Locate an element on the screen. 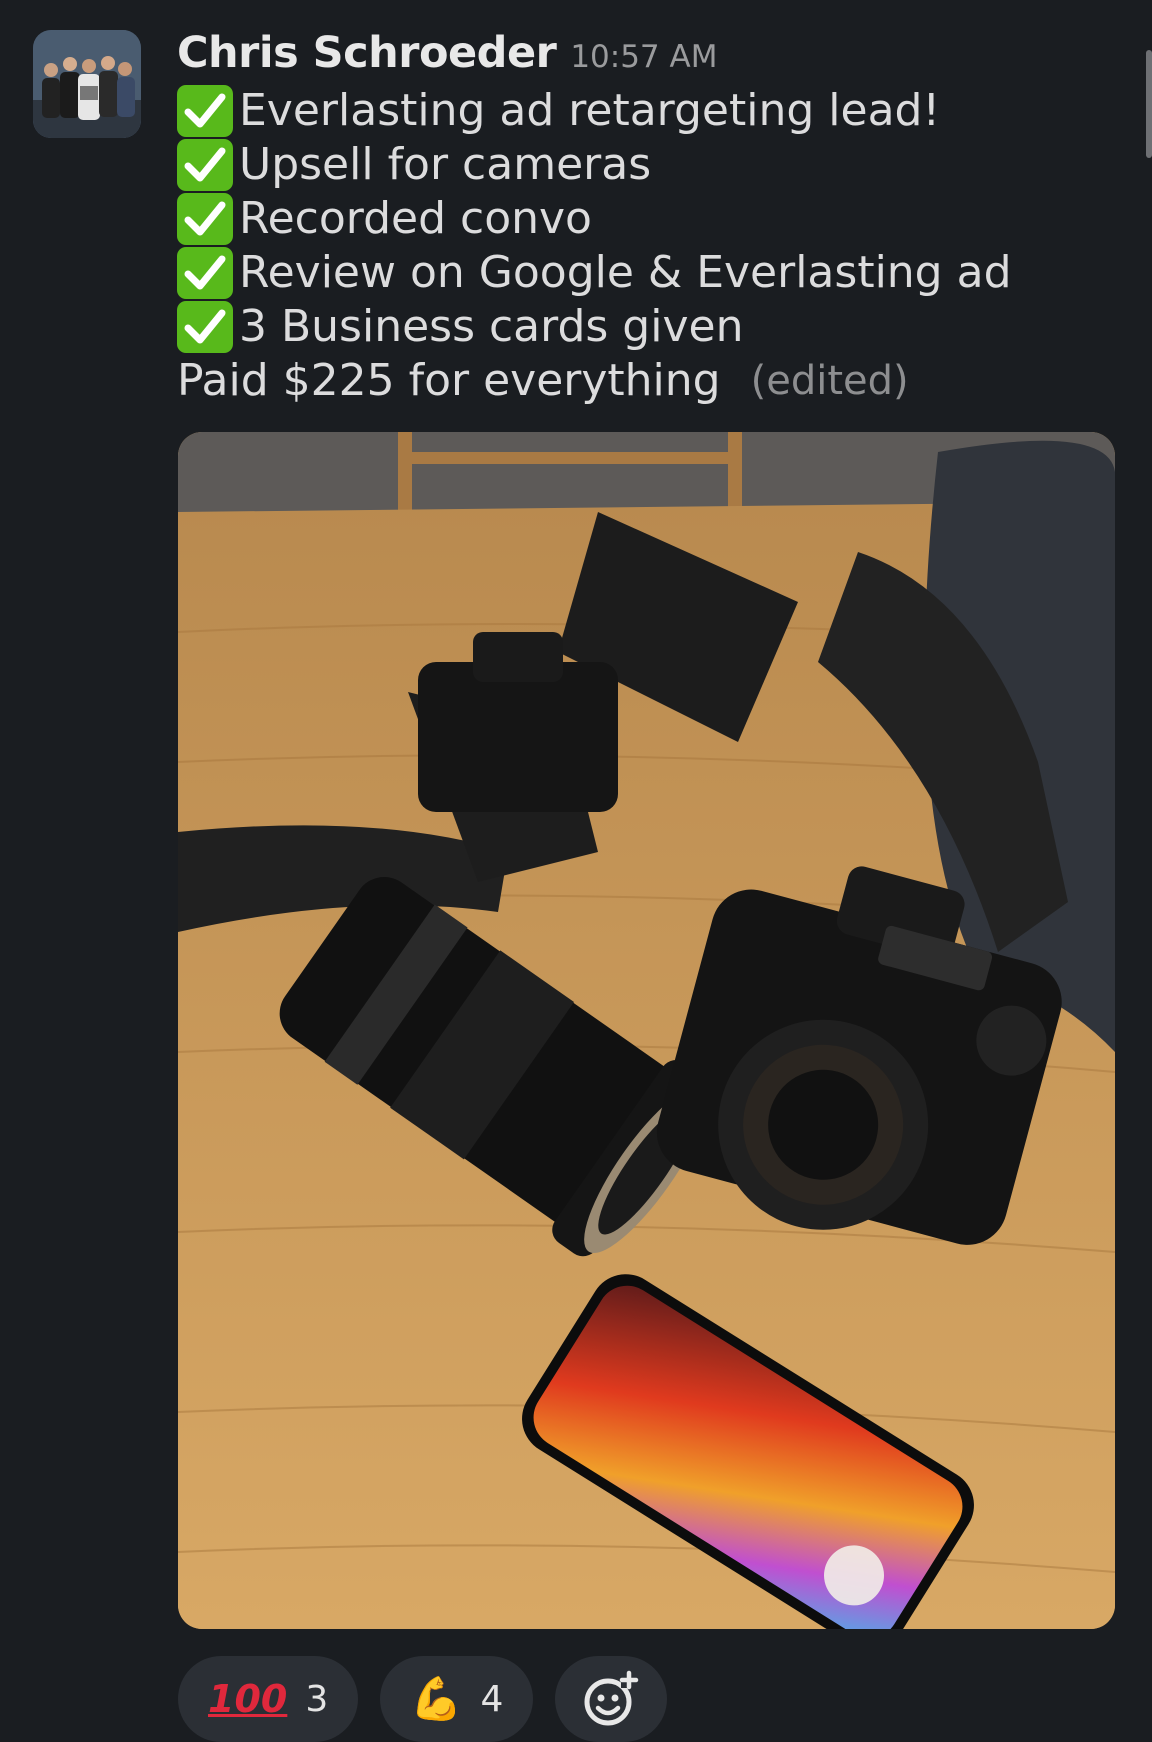 The image size is (1152, 1742). message-line-text: Recorded convo is located at coordinates (415, 218).